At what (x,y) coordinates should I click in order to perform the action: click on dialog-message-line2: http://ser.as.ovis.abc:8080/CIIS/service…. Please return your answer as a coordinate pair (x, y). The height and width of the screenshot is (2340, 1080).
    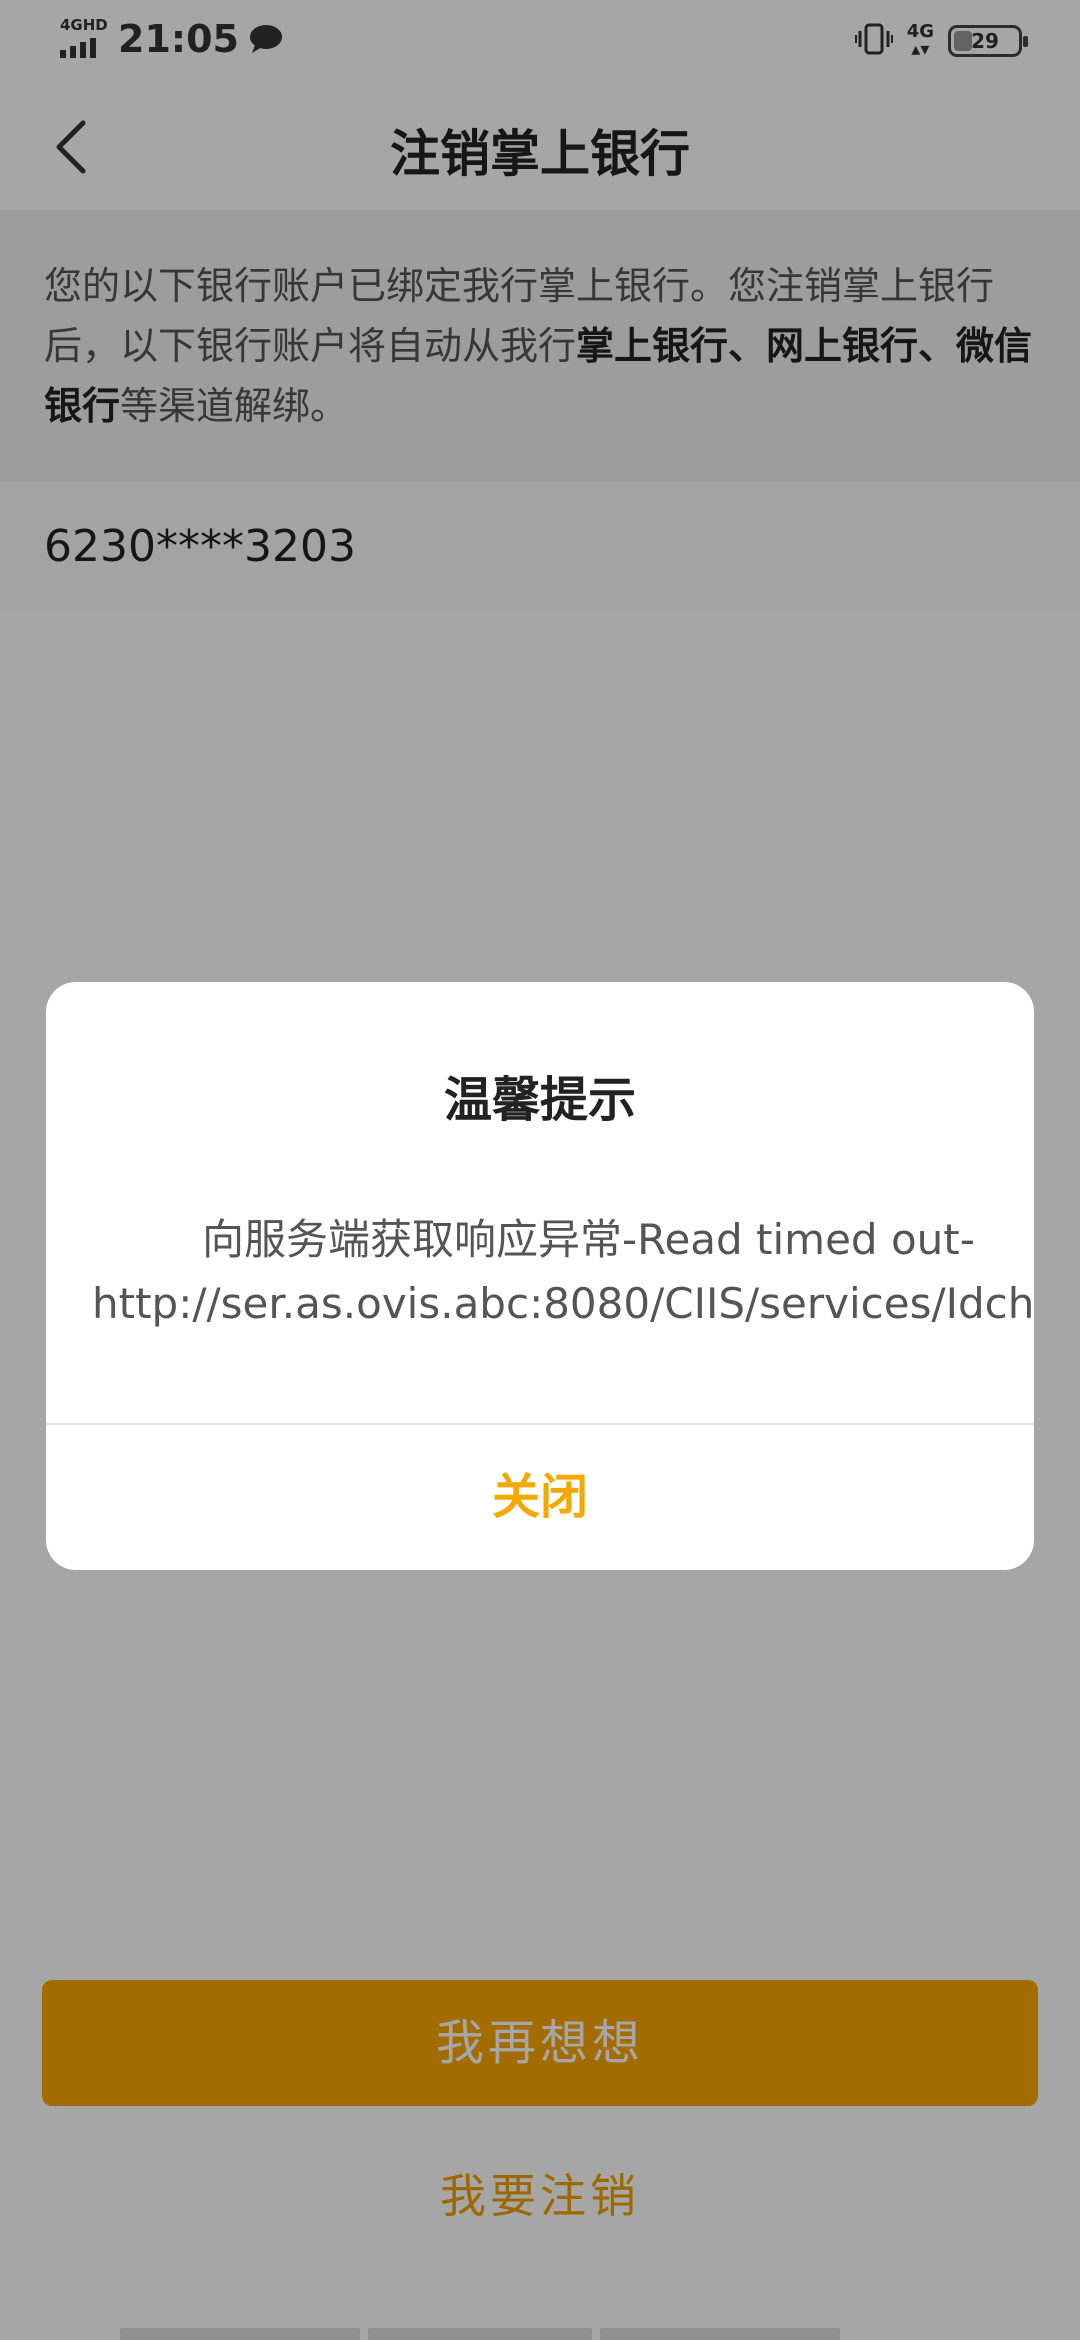
    Looking at the image, I should click on (563, 1303).